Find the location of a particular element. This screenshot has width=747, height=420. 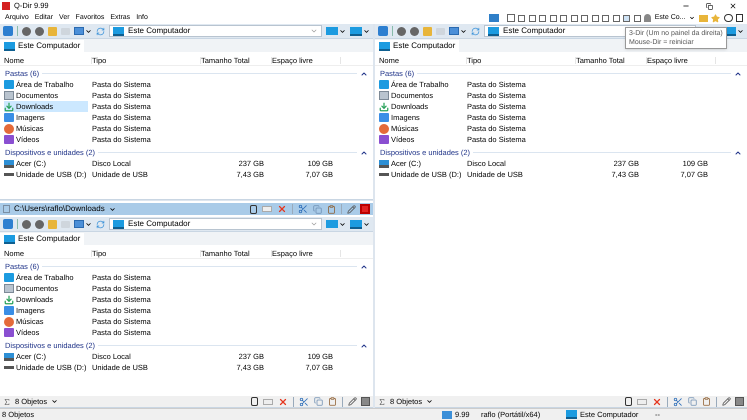

star-icon is located at coordinates (715, 18).